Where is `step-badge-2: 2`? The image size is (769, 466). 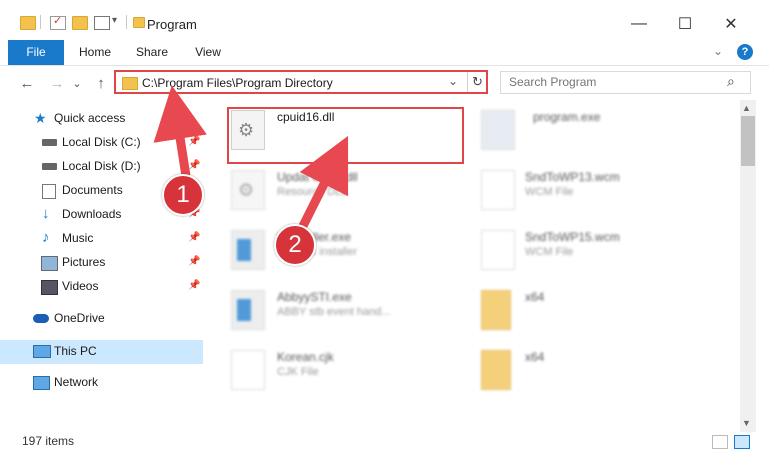
step-badge-2: 2 is located at coordinates (295, 245).